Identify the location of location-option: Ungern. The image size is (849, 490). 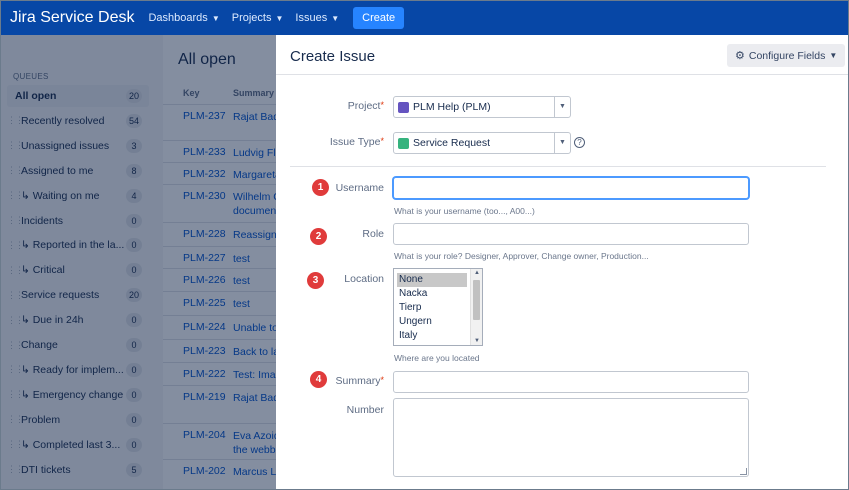
(432, 322).